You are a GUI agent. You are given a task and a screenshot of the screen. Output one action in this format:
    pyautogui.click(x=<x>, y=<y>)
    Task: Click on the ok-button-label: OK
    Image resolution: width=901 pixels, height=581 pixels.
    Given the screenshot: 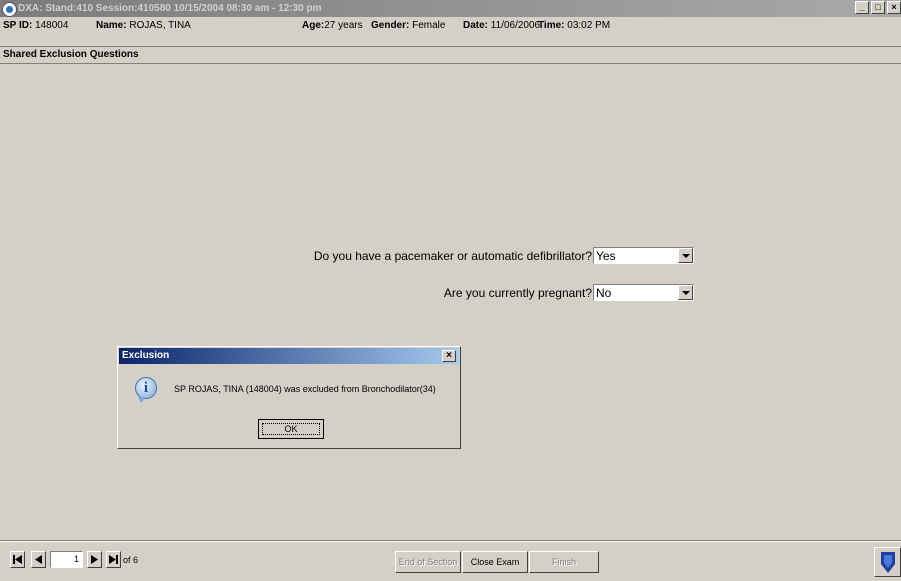 What is the action you would take?
    pyautogui.click(x=291, y=429)
    